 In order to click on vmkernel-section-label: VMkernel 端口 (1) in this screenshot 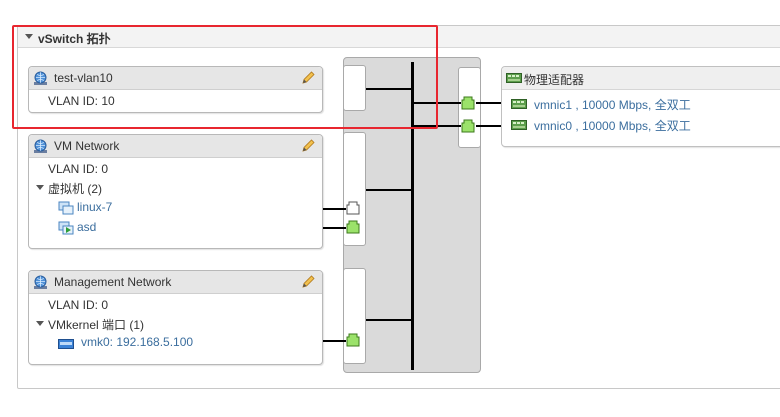, I will do `click(96, 325)`.